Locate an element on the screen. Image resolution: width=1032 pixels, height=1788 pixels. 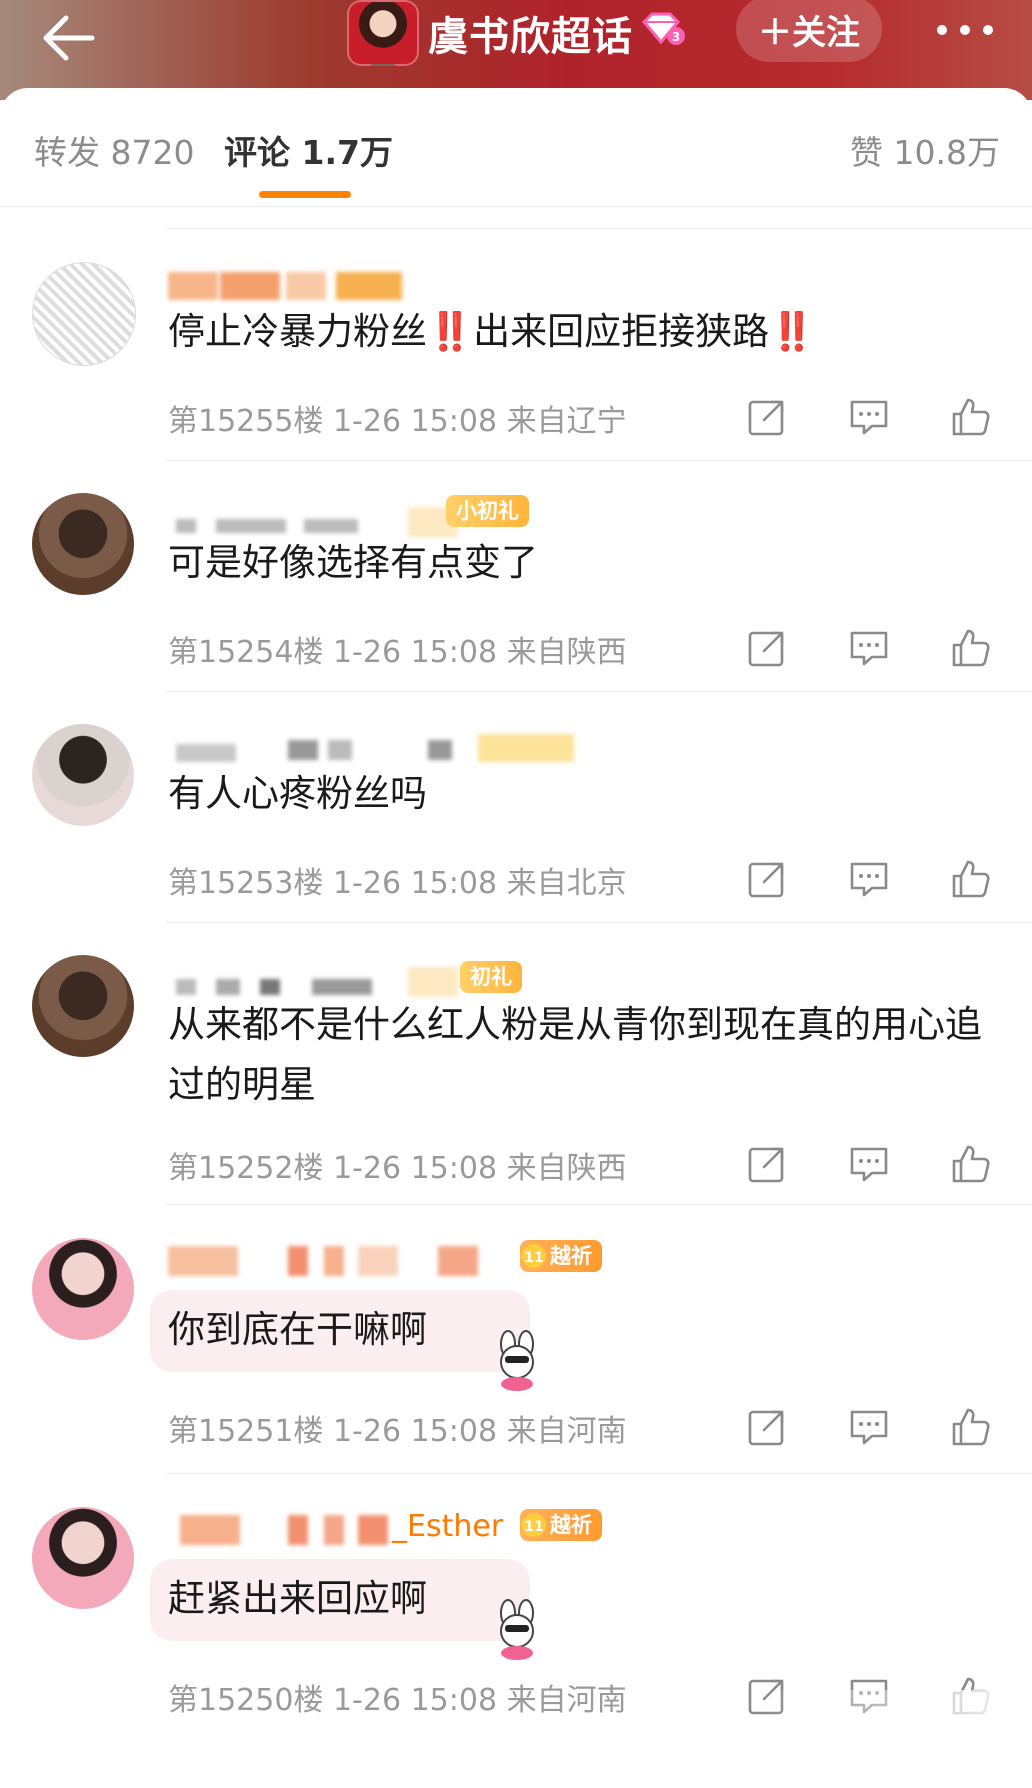
comment-meta: 第15254楼 1-26 15:08 来自陕西 is located at coordinates (397, 652).